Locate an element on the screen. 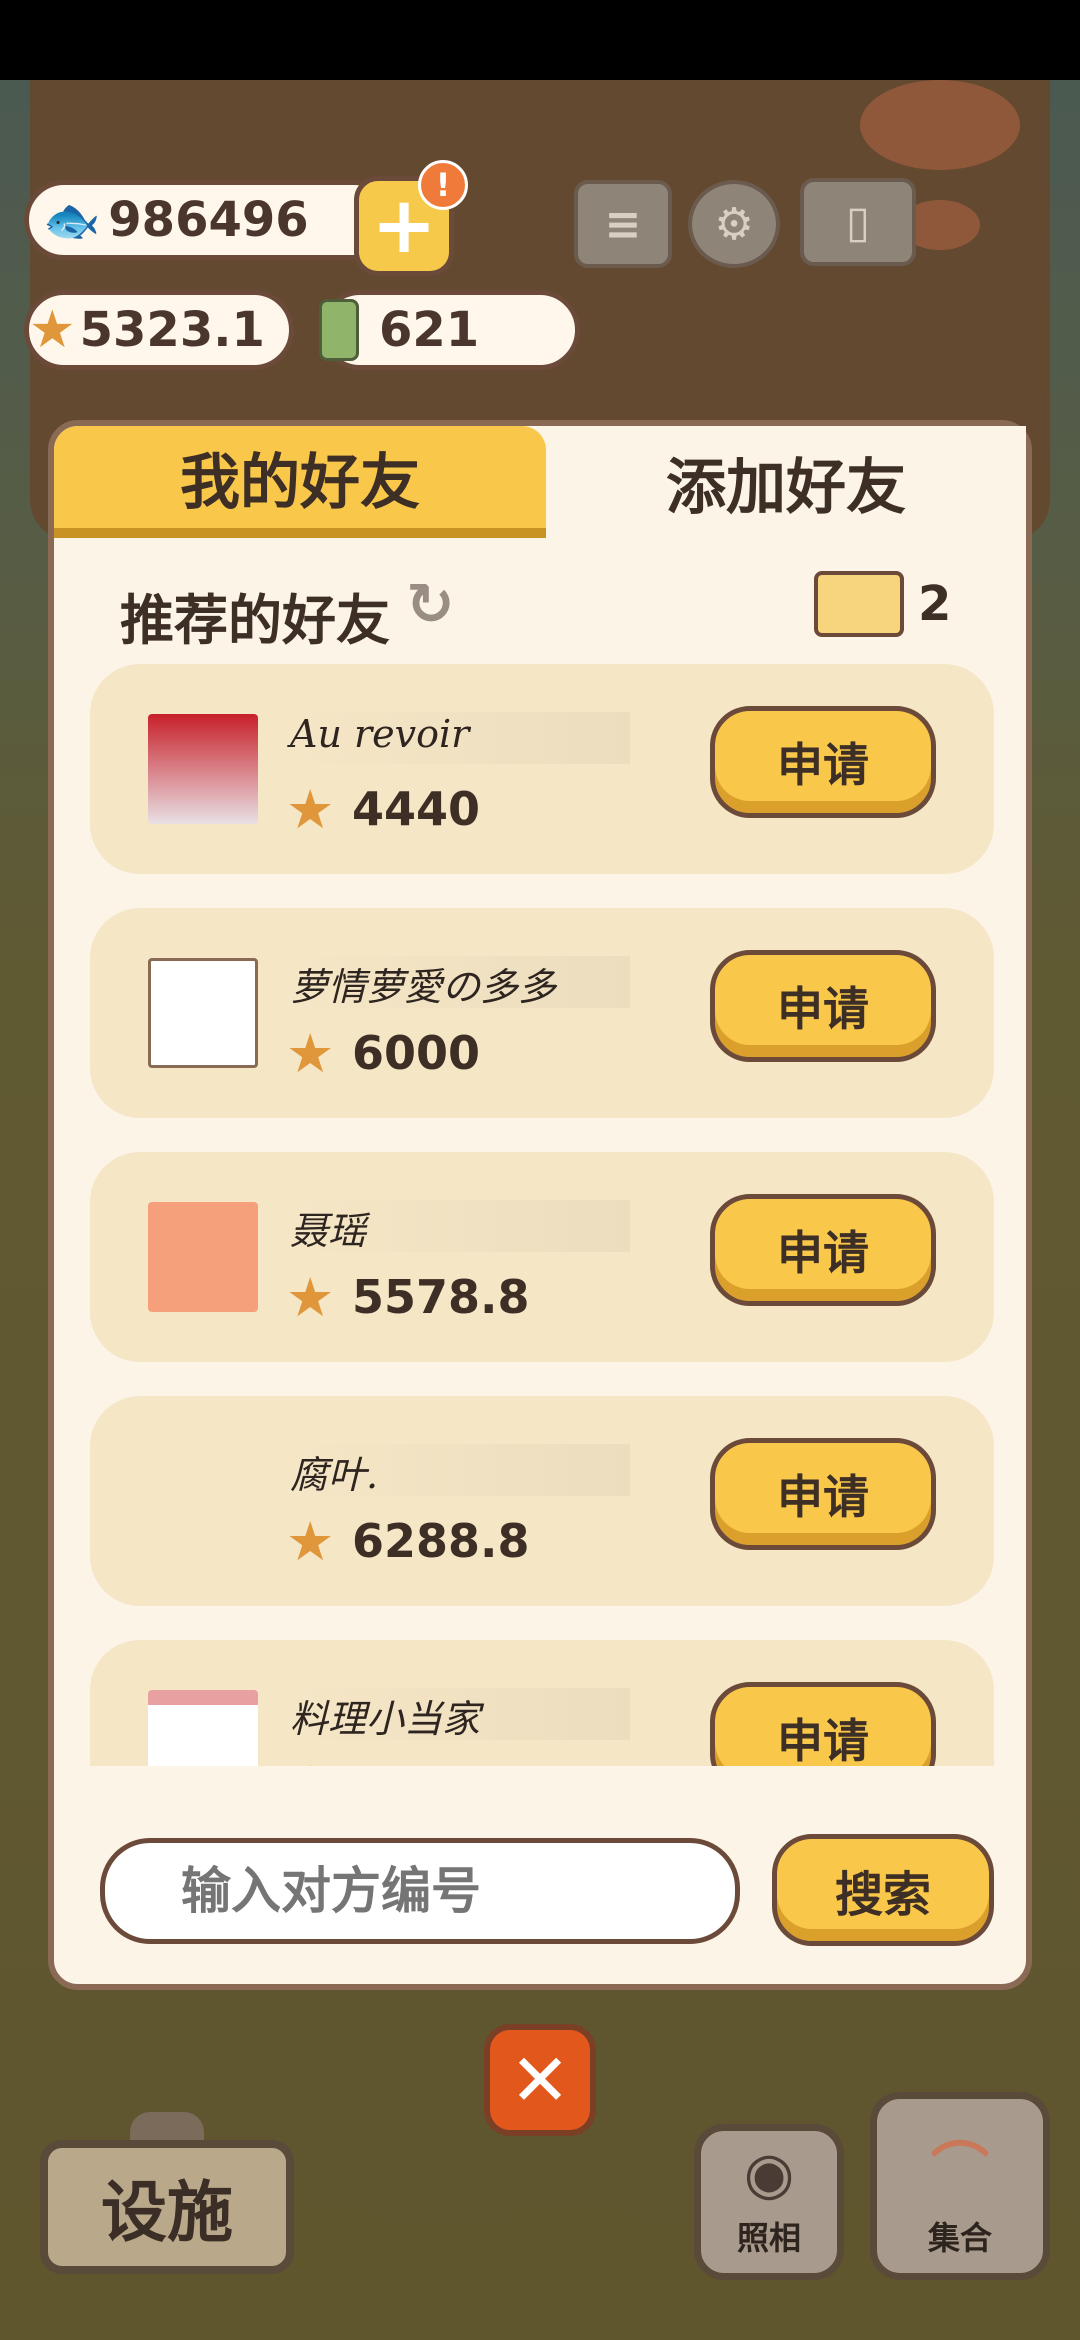 The height and width of the screenshot is (2340, 1080). friend-score: 5858.8 is located at coordinates (441, 1762).